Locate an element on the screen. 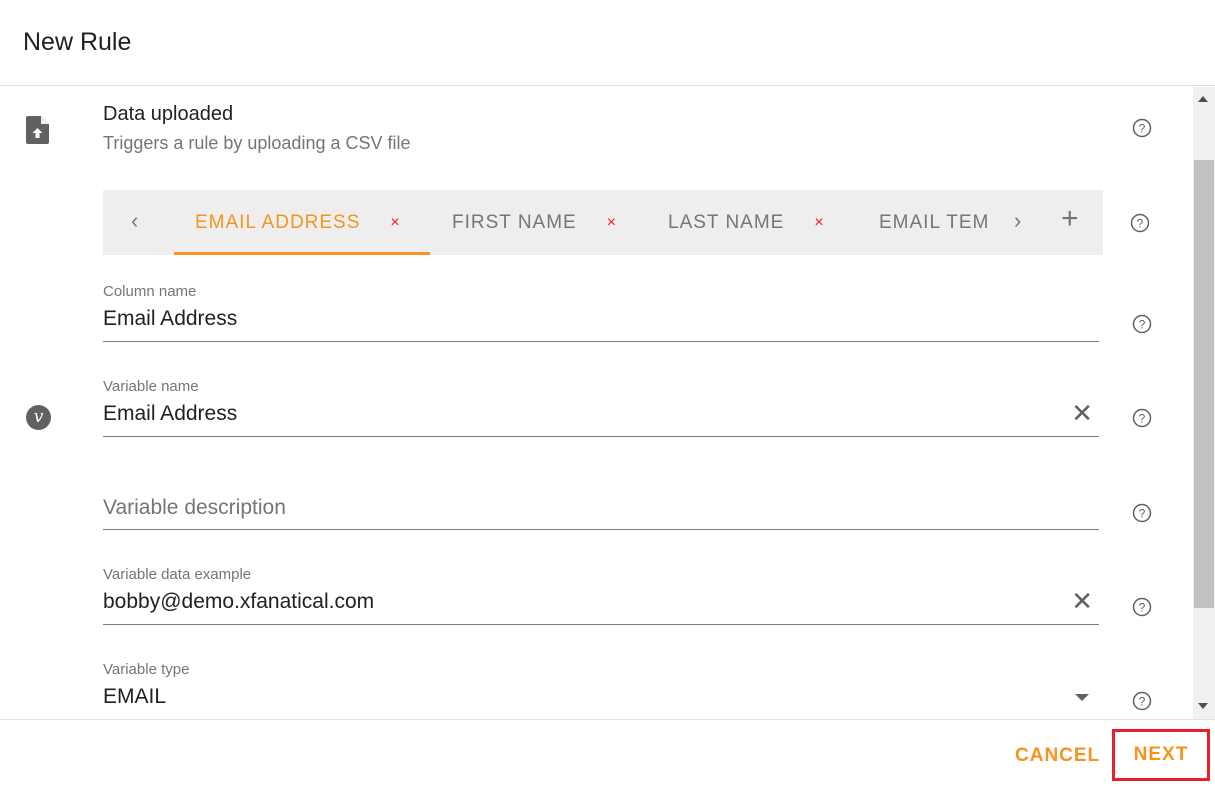 This screenshot has height=791, width=1215. dialog-title: New Rule is located at coordinates (77, 42).